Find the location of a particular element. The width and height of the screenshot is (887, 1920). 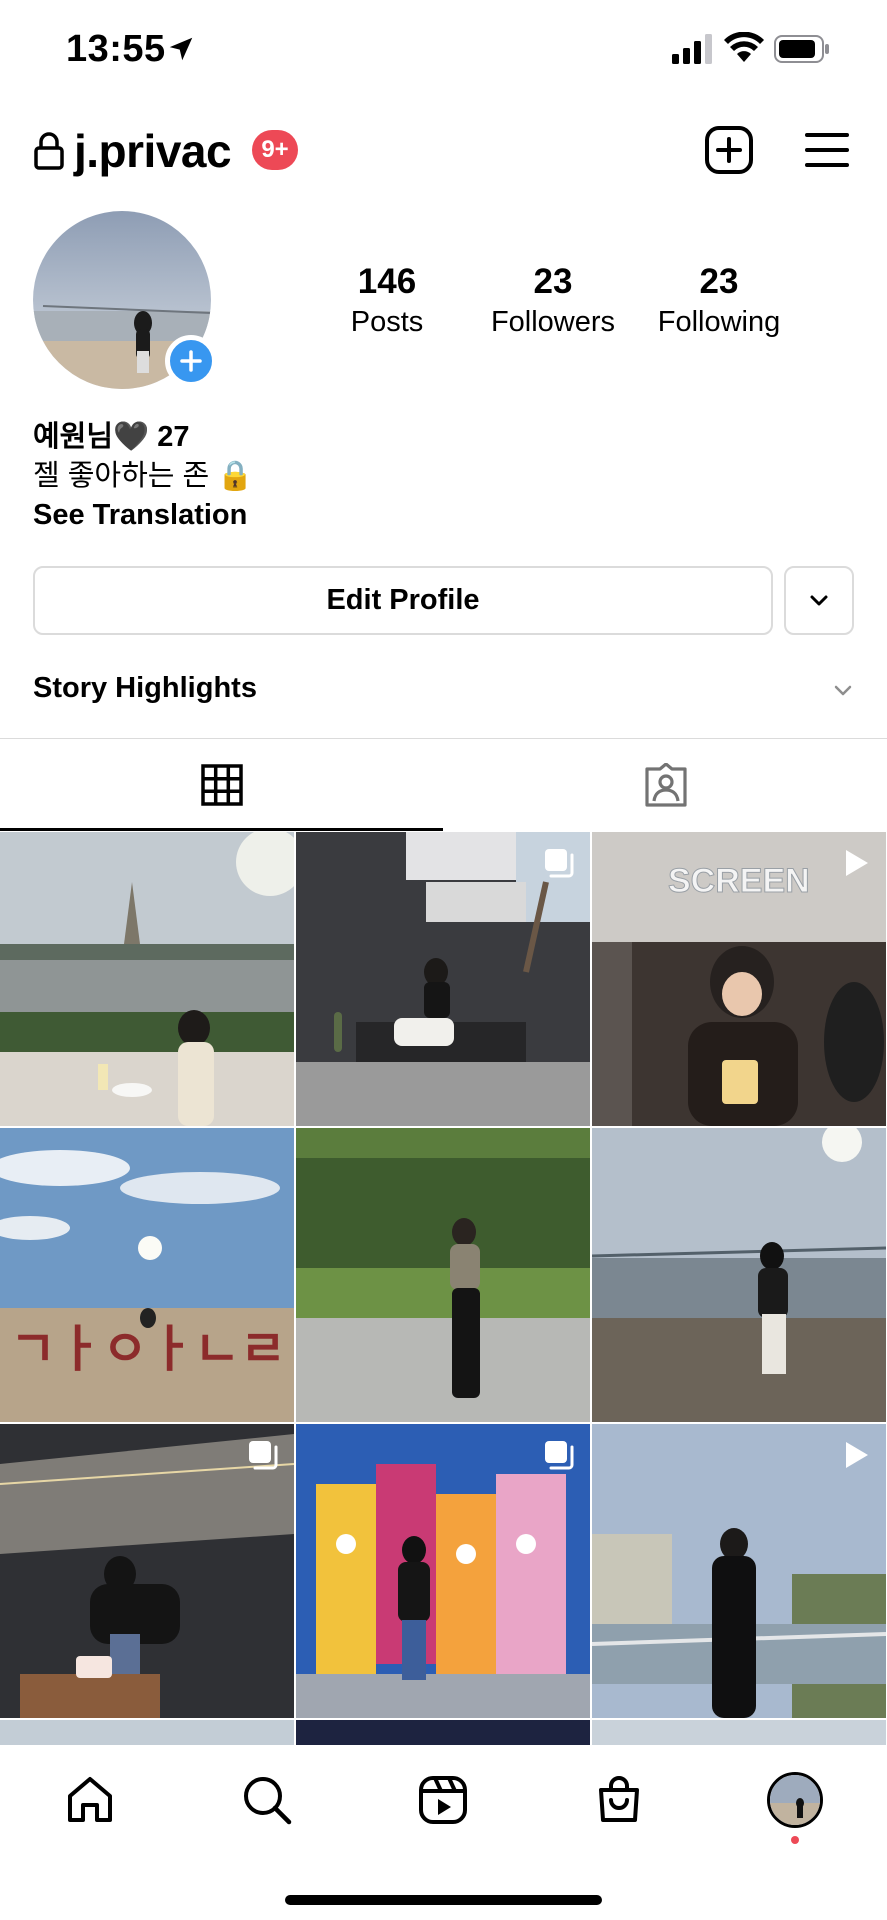

followers-label: Followers is located at coordinates (553, 322).